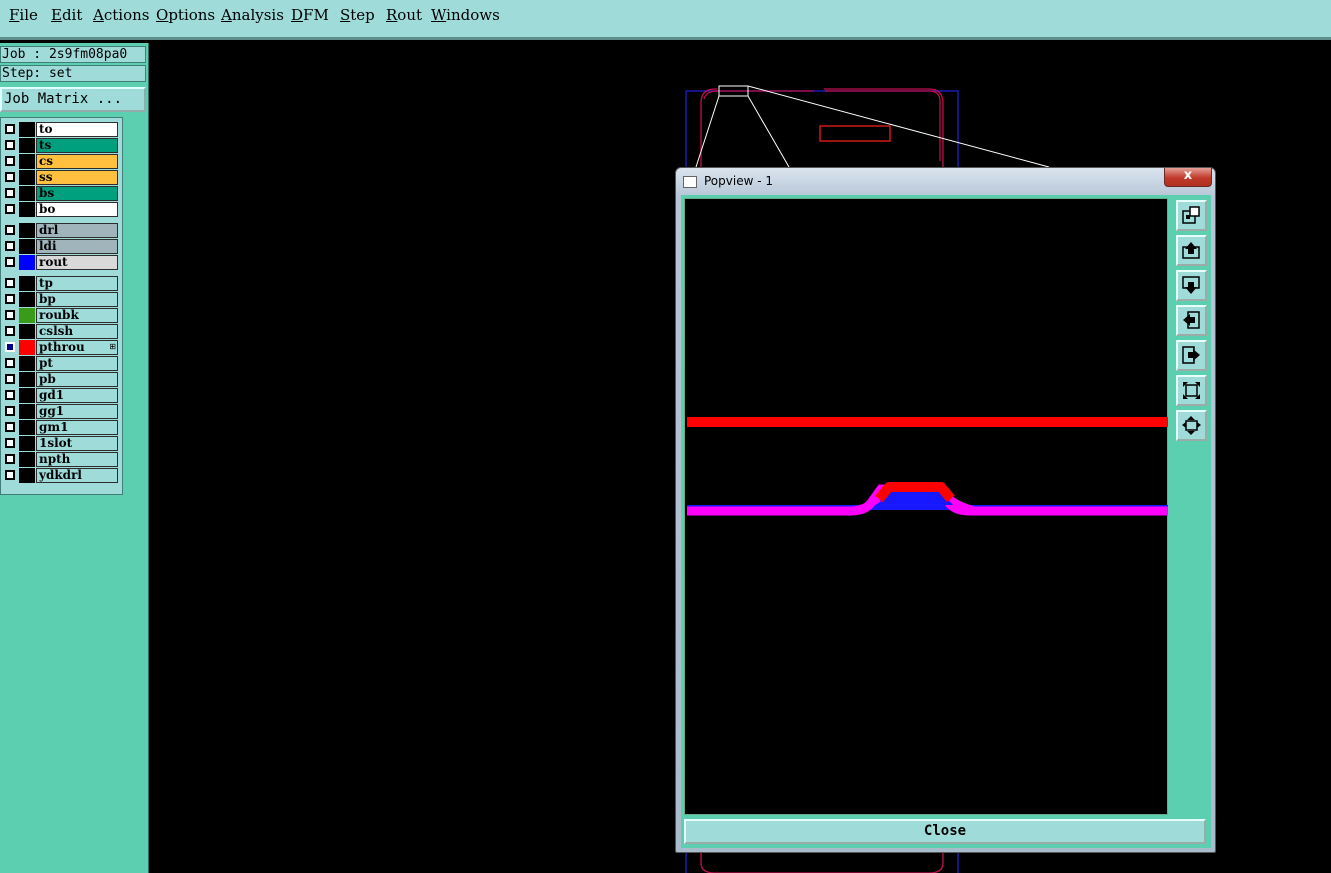  What do you see at coordinates (1188, 177) in the screenshot?
I see `window-close-button: x` at bounding box center [1188, 177].